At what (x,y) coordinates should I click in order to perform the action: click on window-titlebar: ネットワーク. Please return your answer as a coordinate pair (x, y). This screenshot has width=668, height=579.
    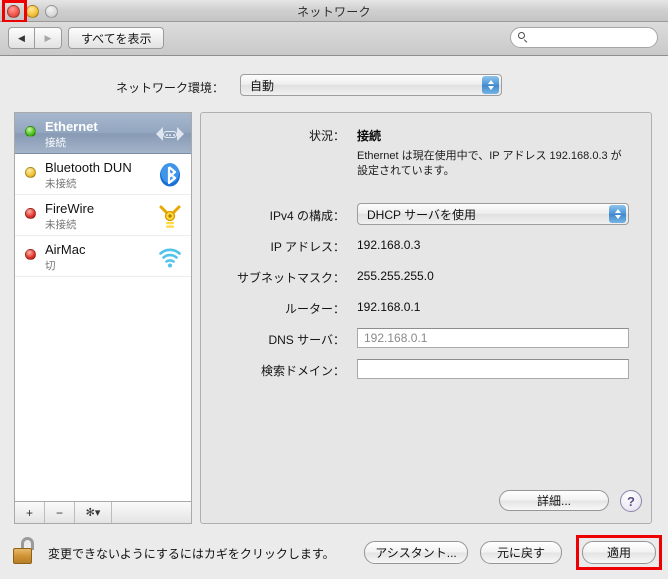
    Looking at the image, I should click on (334, 11).